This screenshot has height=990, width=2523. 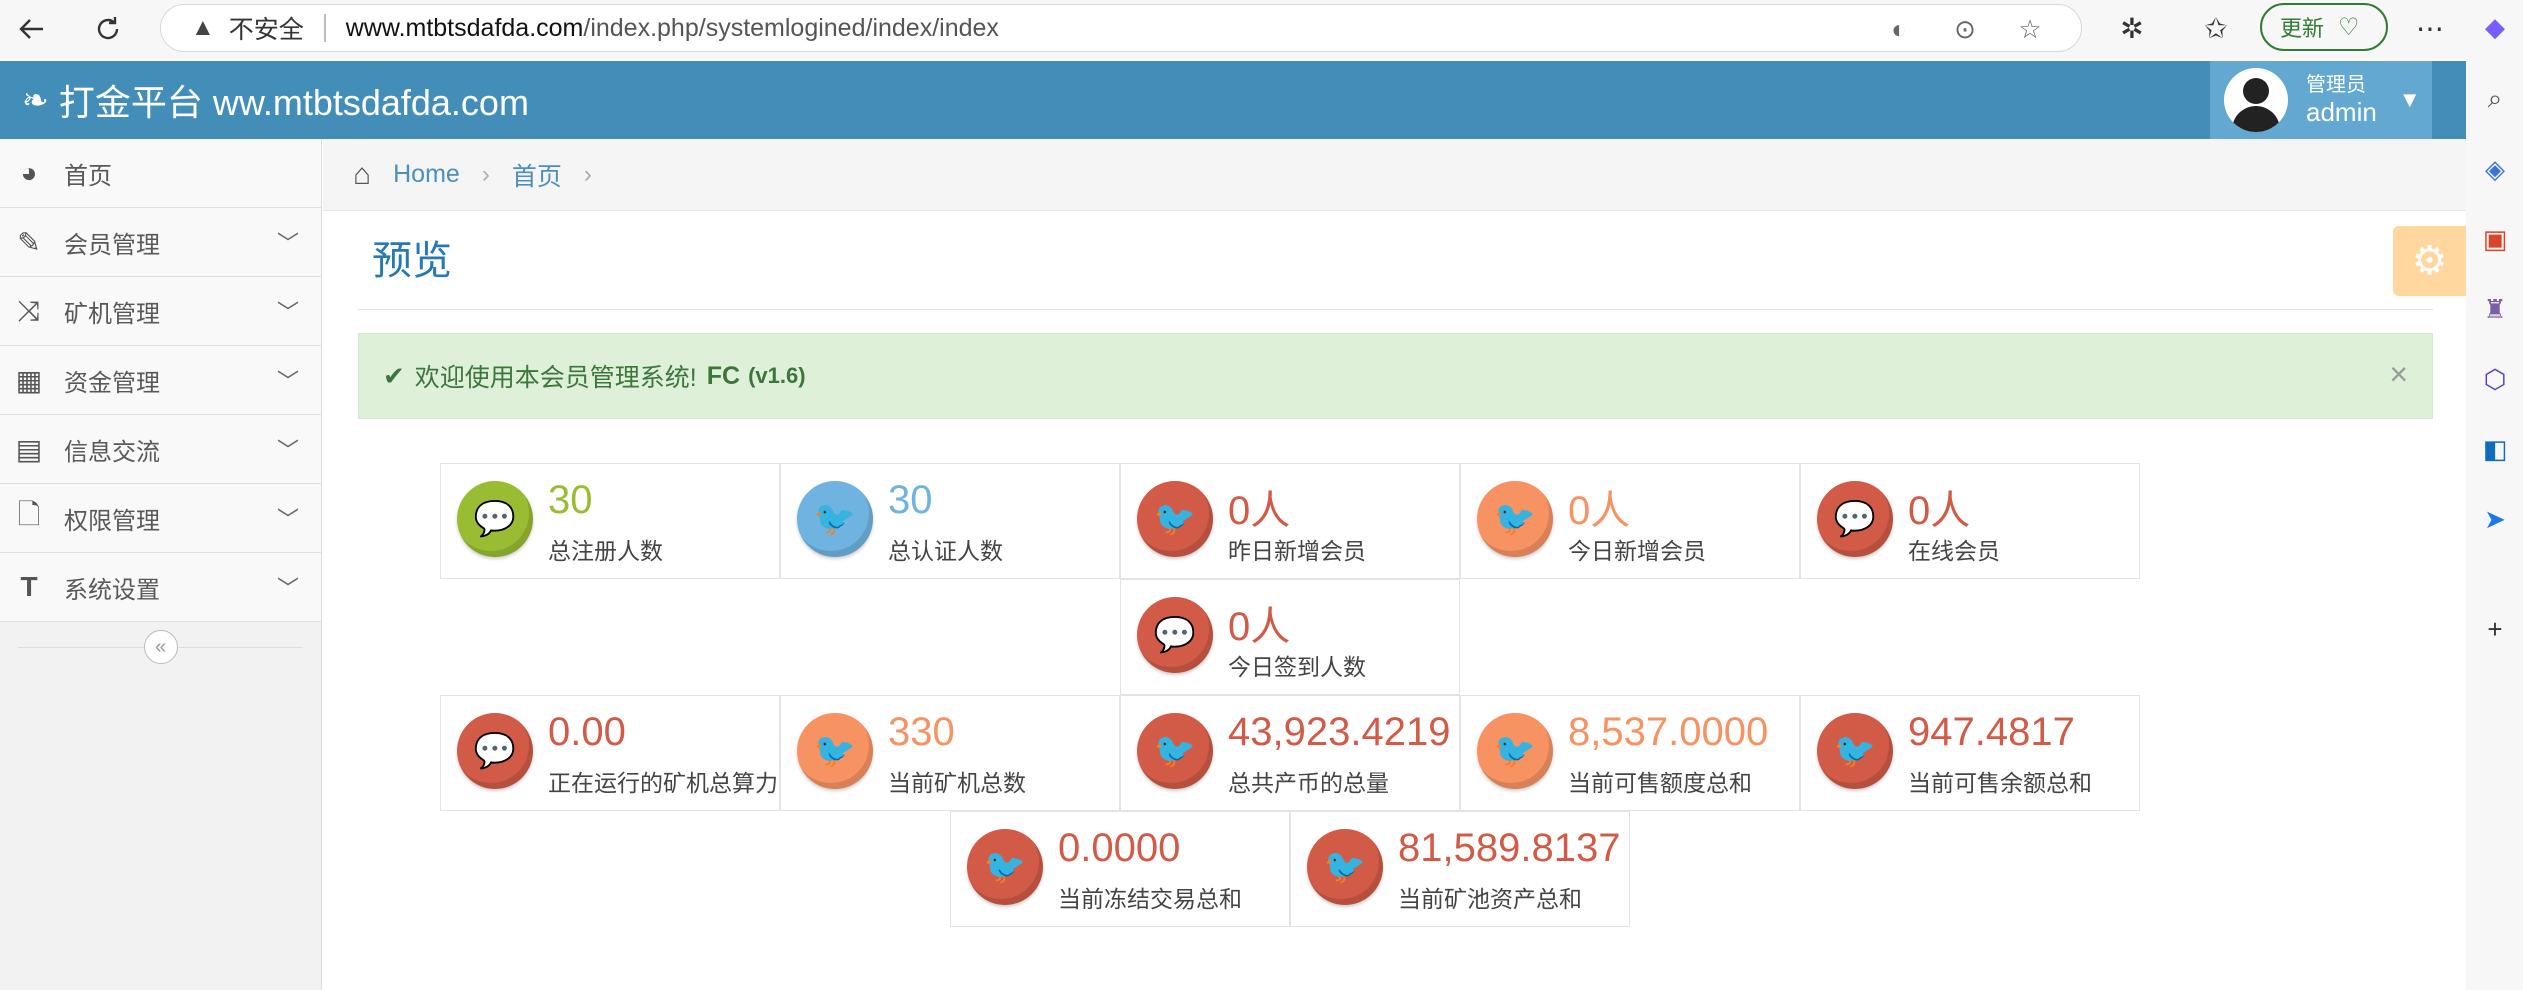 I want to click on brand: ❧ 打金平台 ww.mtbtsdafda.com, so click(x=275, y=100).